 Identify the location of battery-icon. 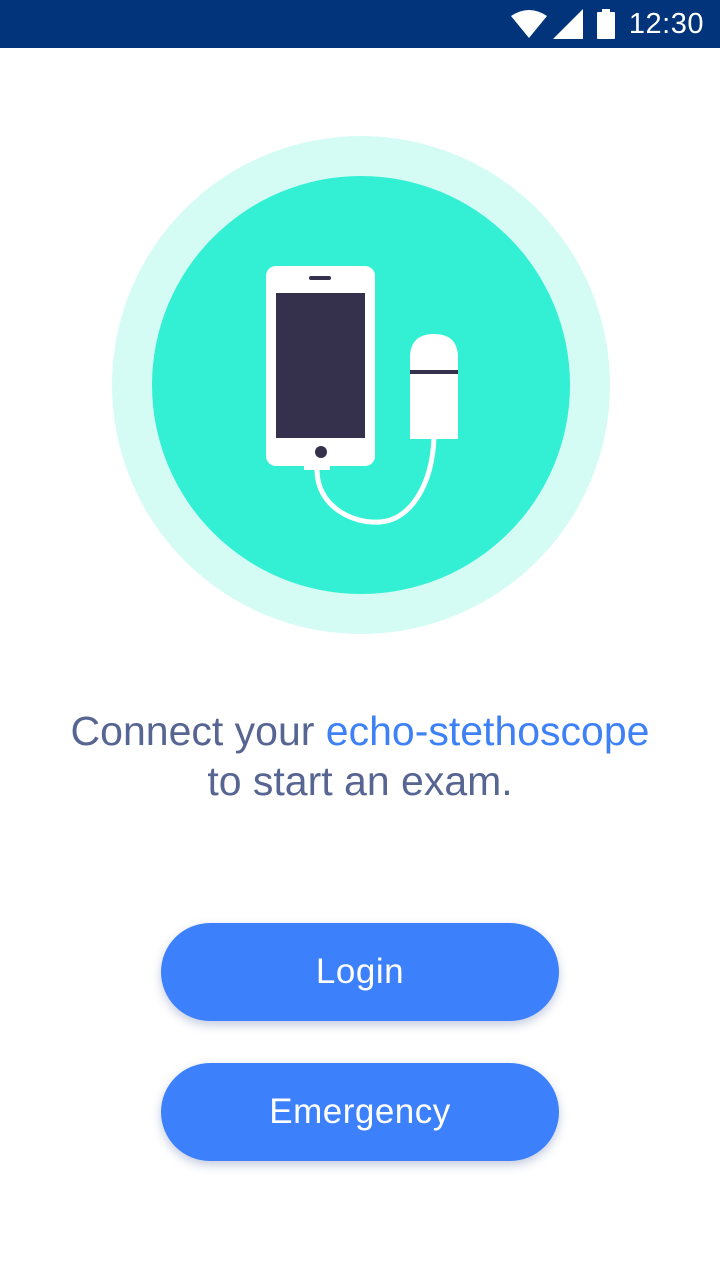
(605, 24).